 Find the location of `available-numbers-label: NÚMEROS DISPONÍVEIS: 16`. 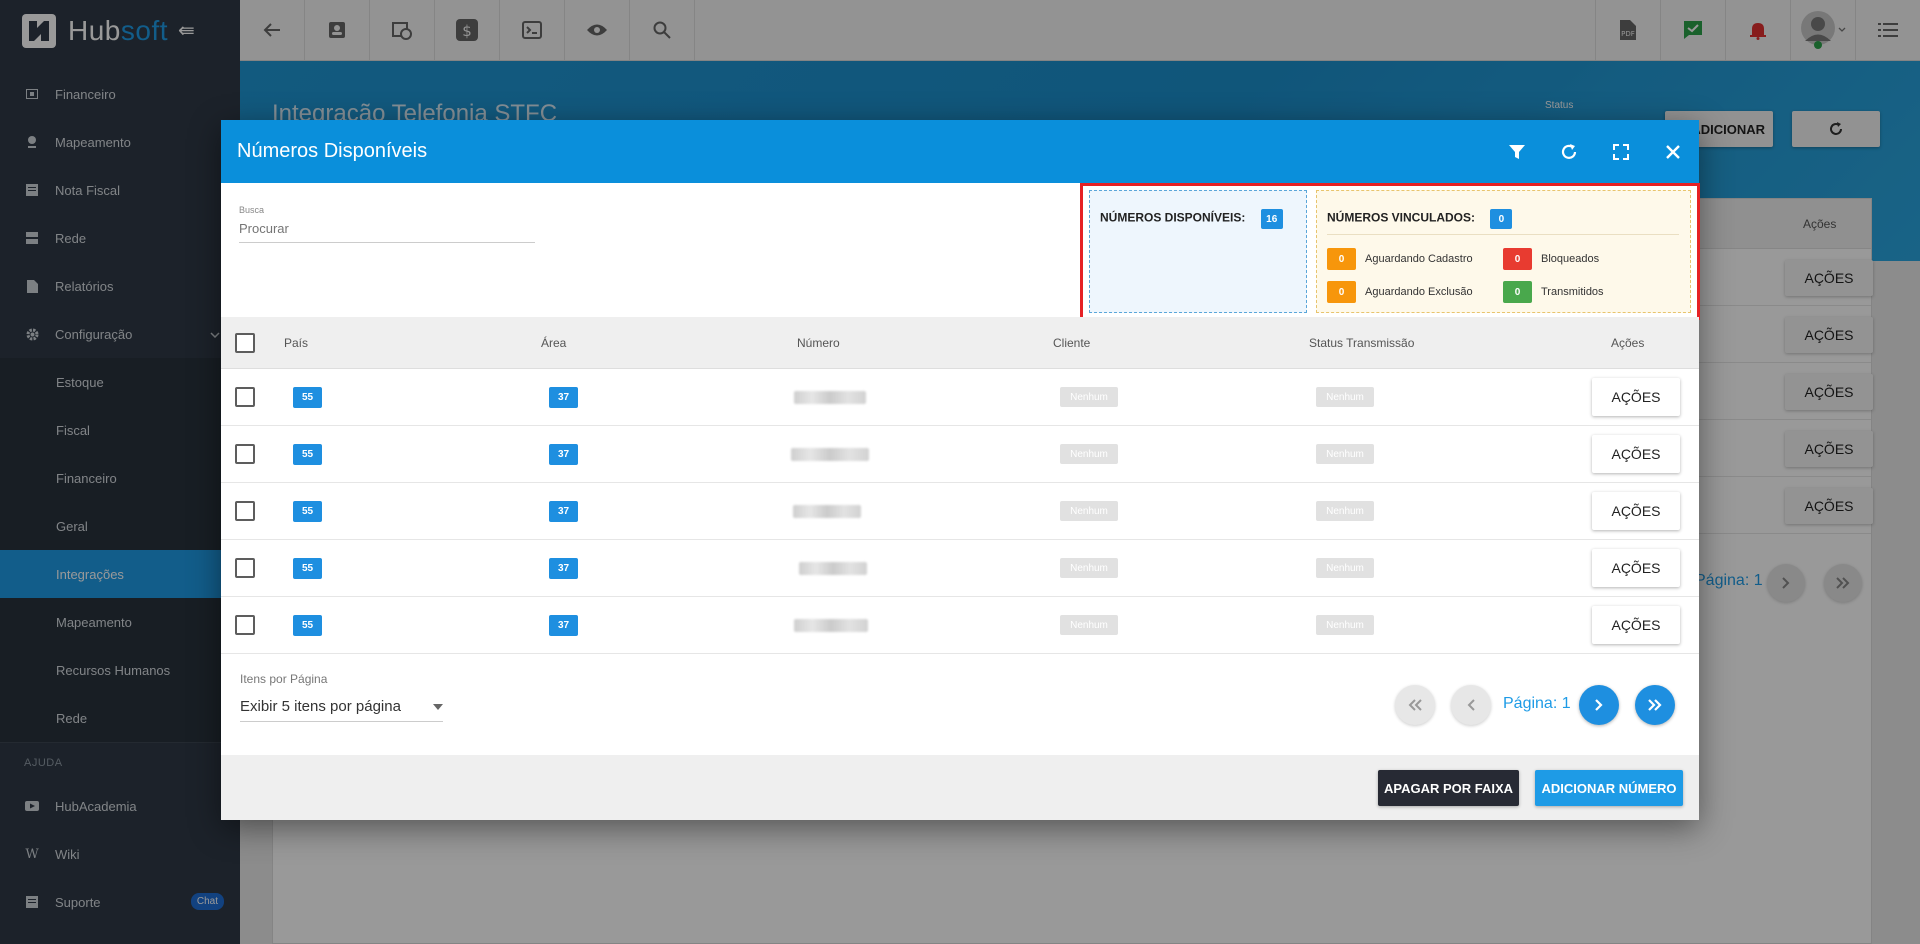

available-numbers-label: NÚMEROS DISPONÍVEIS: 16 is located at coordinates (1191, 219).